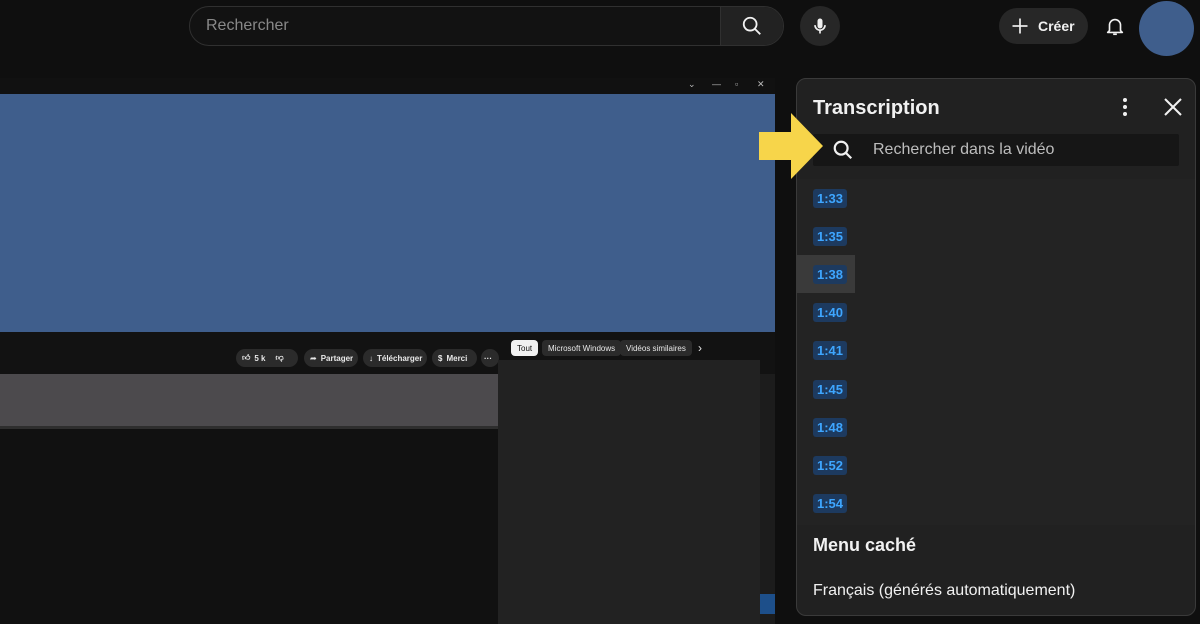  I want to click on window-close-icon: ✕, so click(761, 84).